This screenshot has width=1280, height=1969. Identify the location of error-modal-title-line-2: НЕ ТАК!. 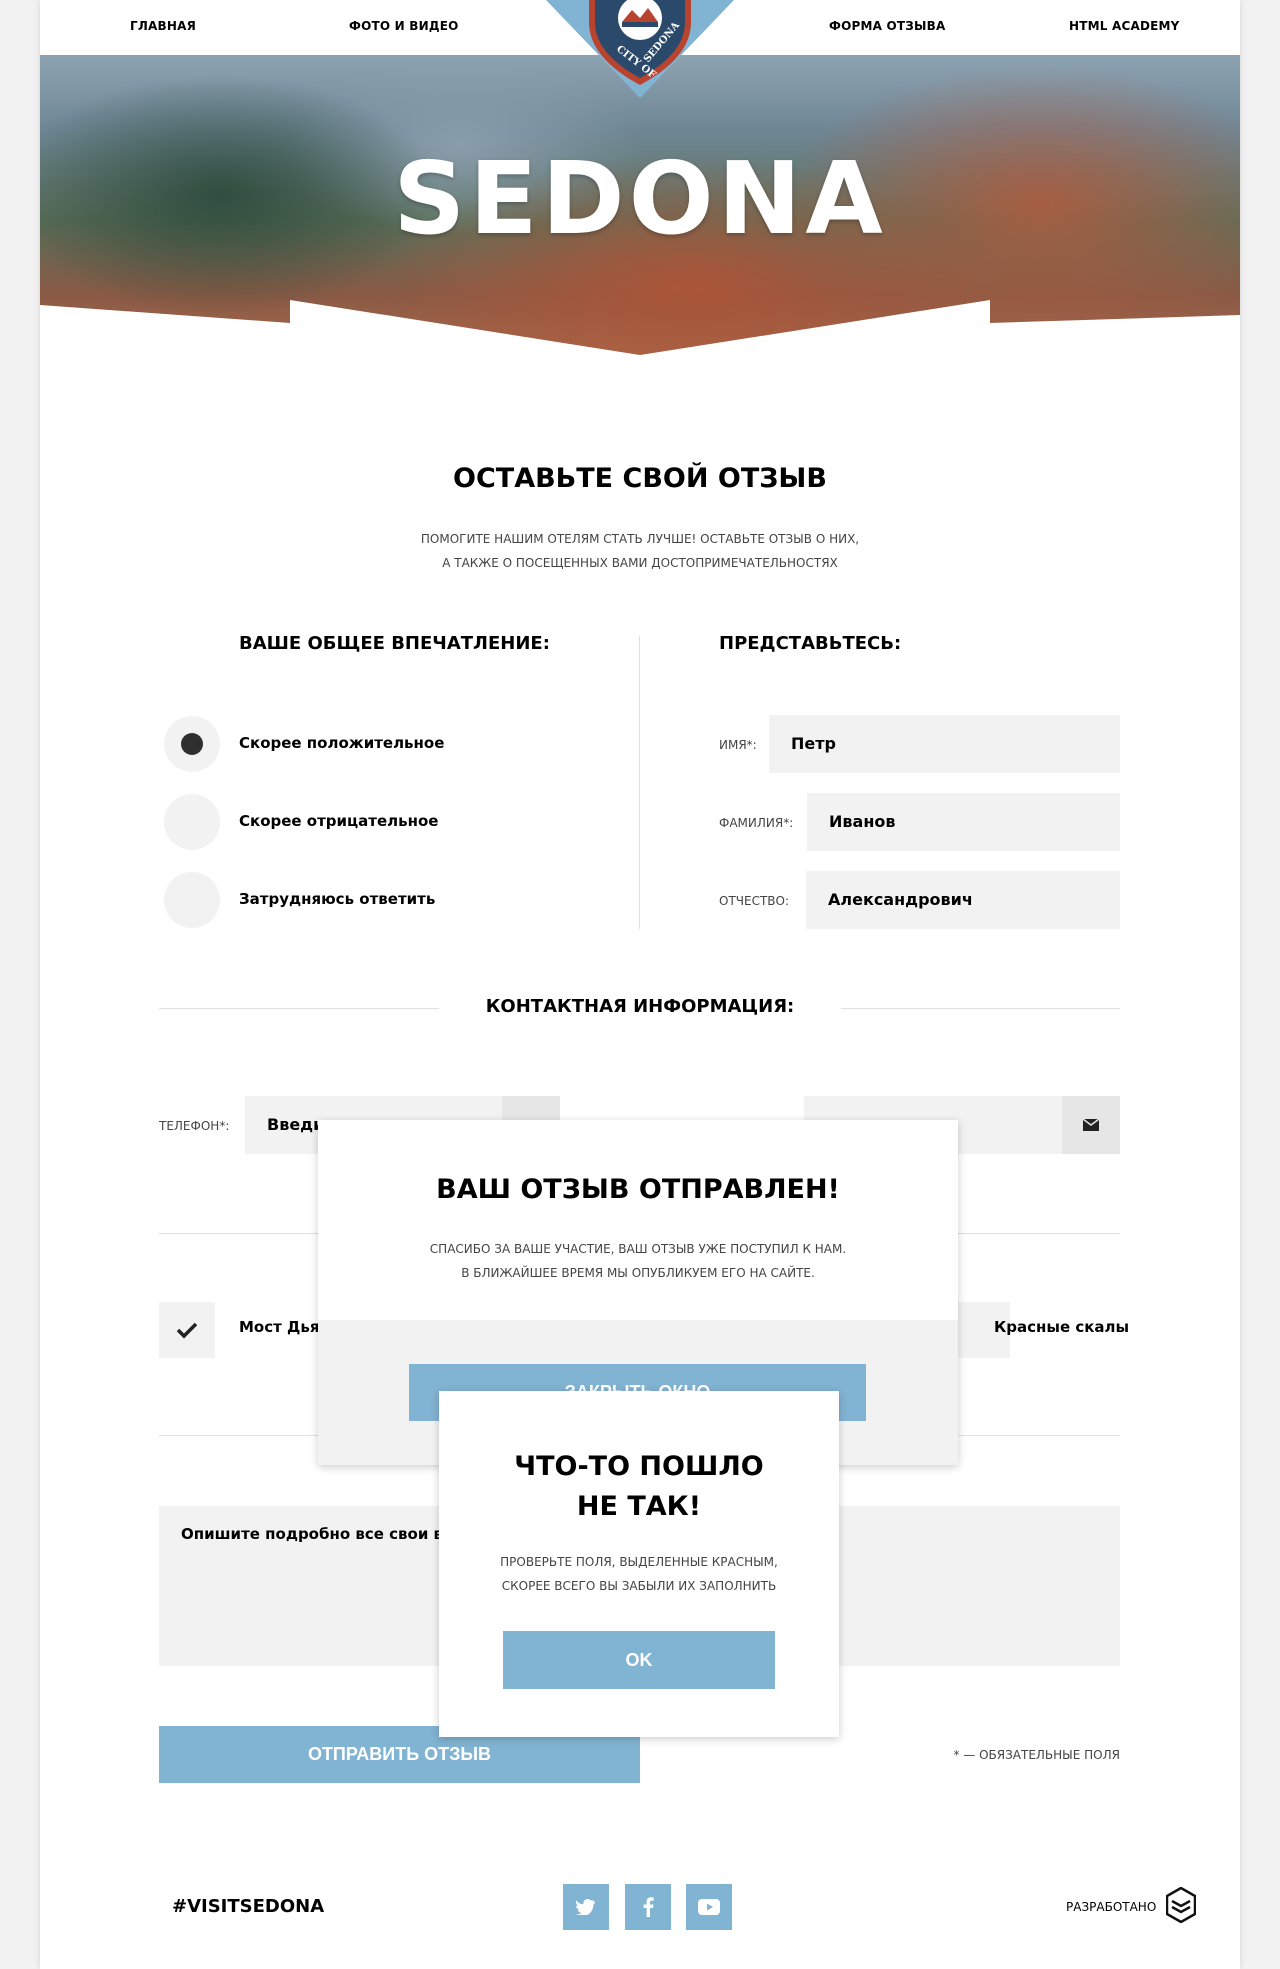
(639, 1506).